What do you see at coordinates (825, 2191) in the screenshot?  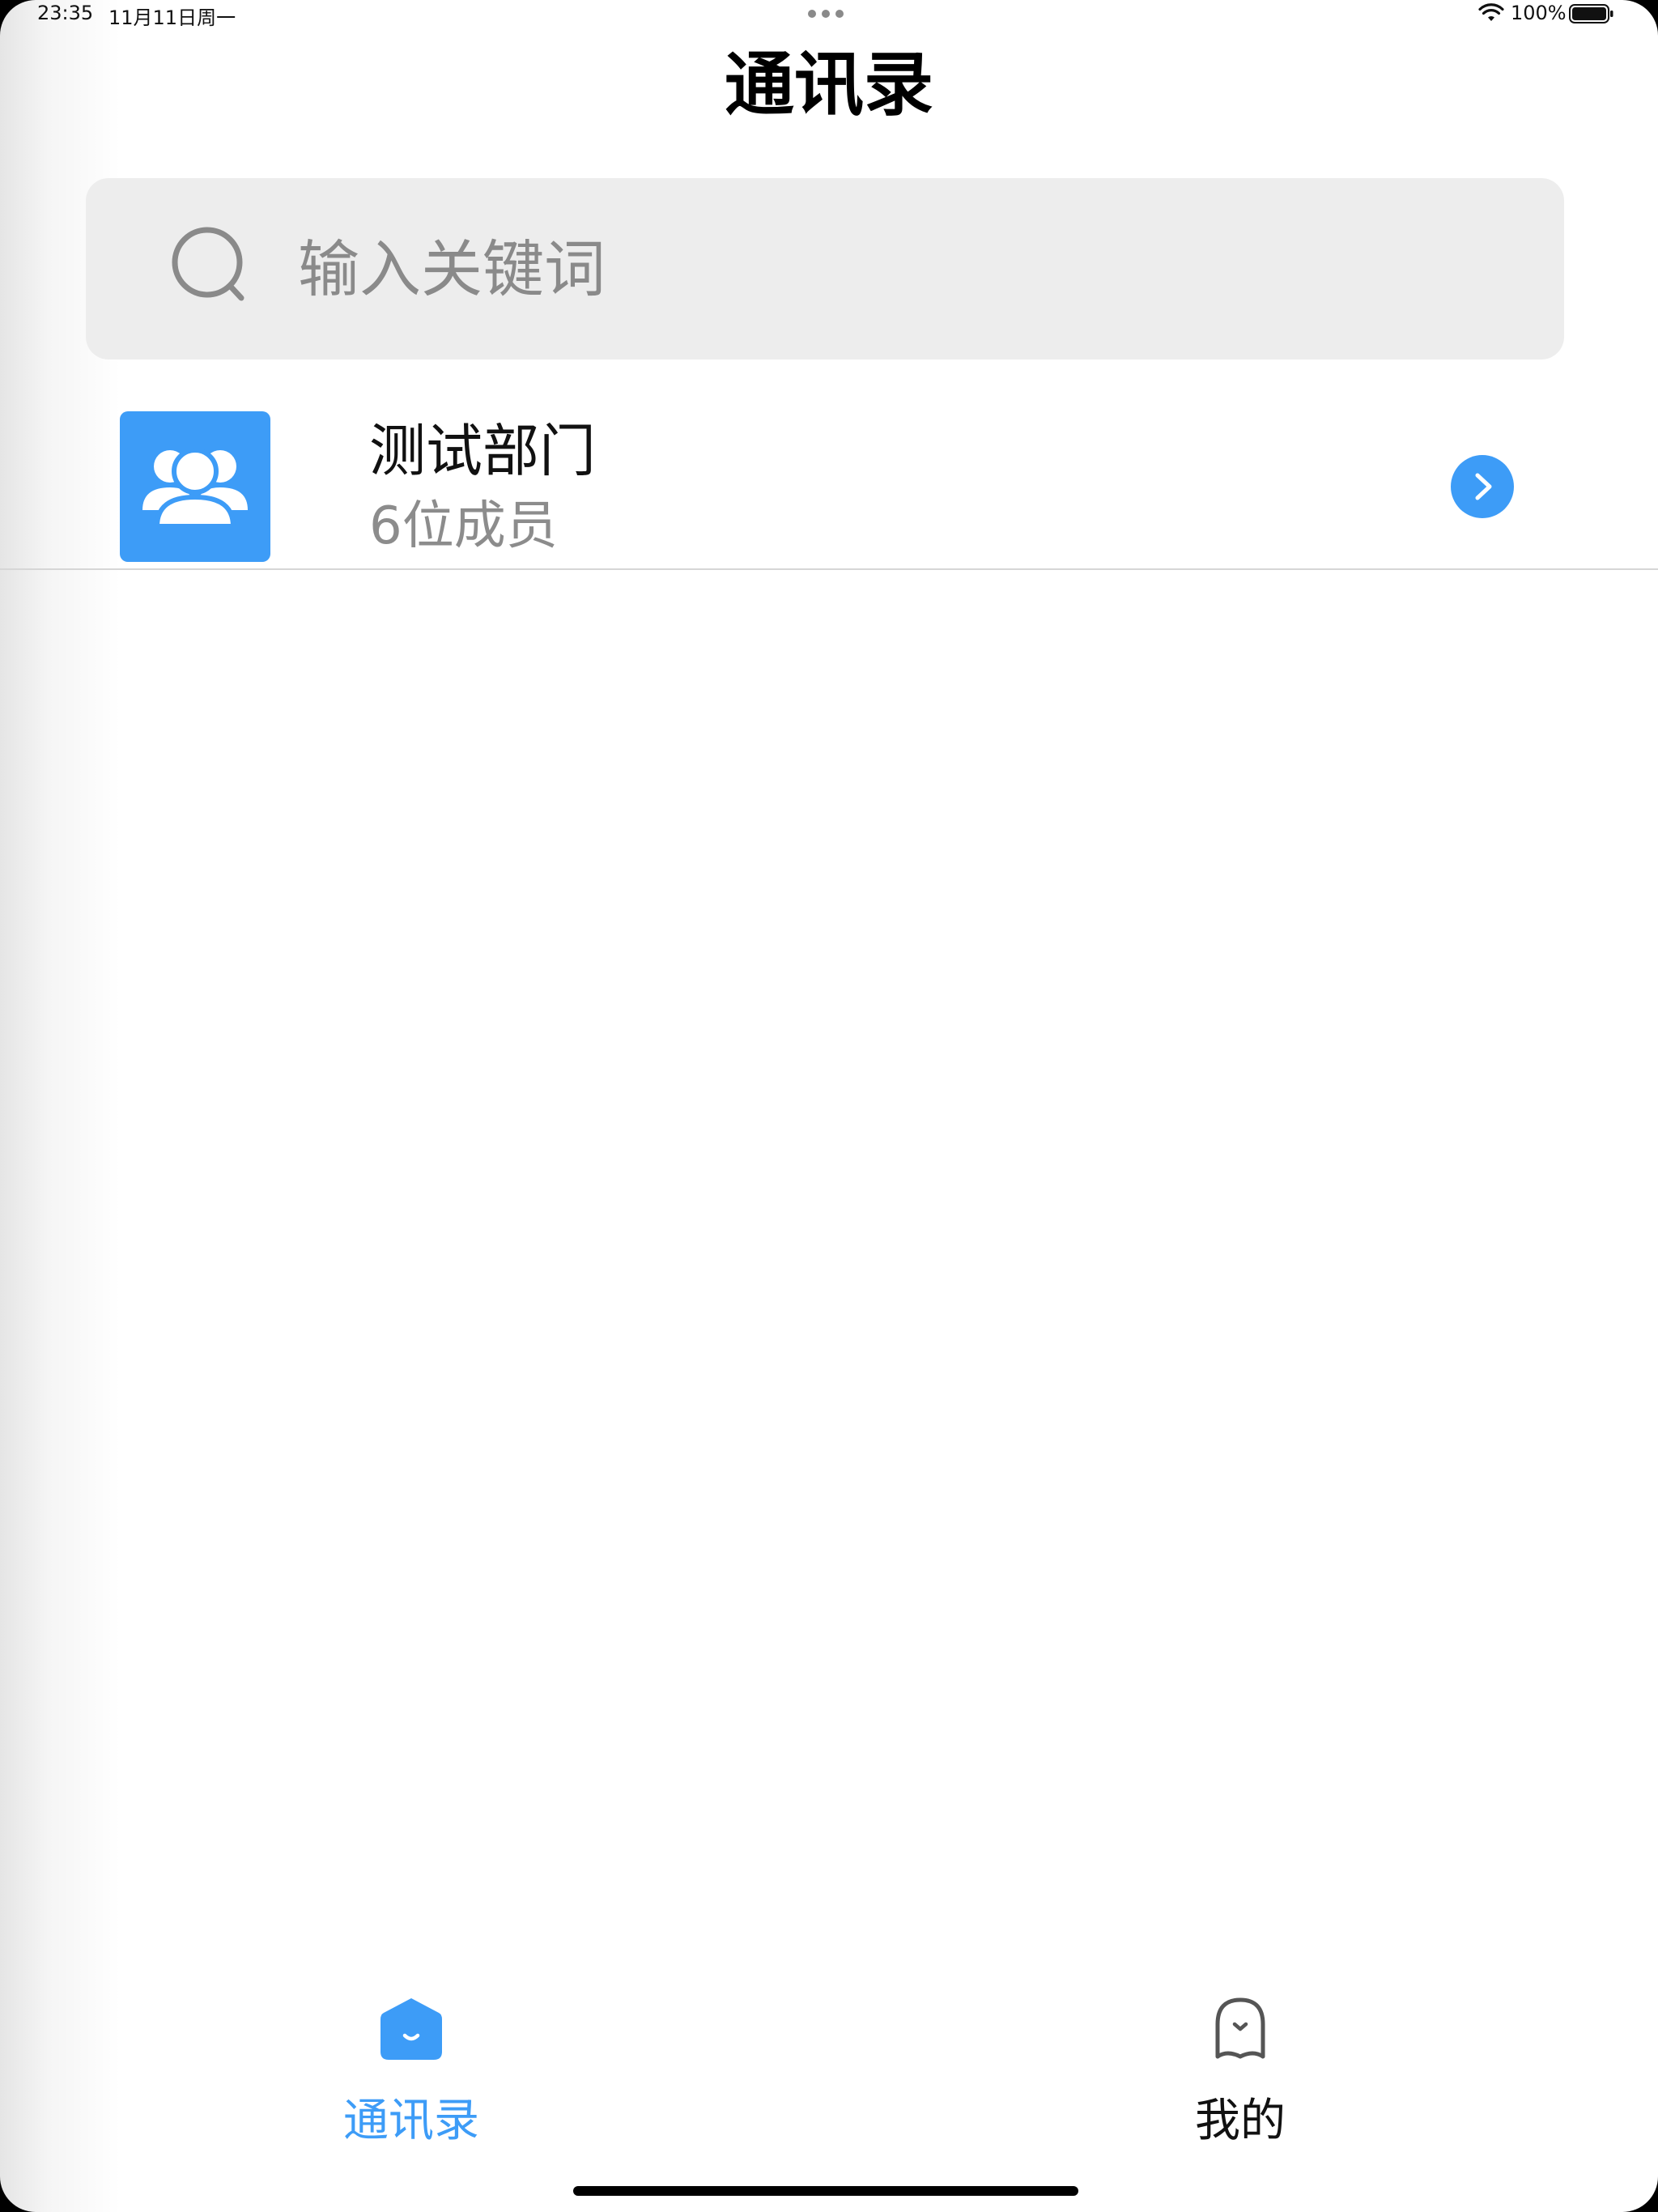 I see `home-indicator` at bounding box center [825, 2191].